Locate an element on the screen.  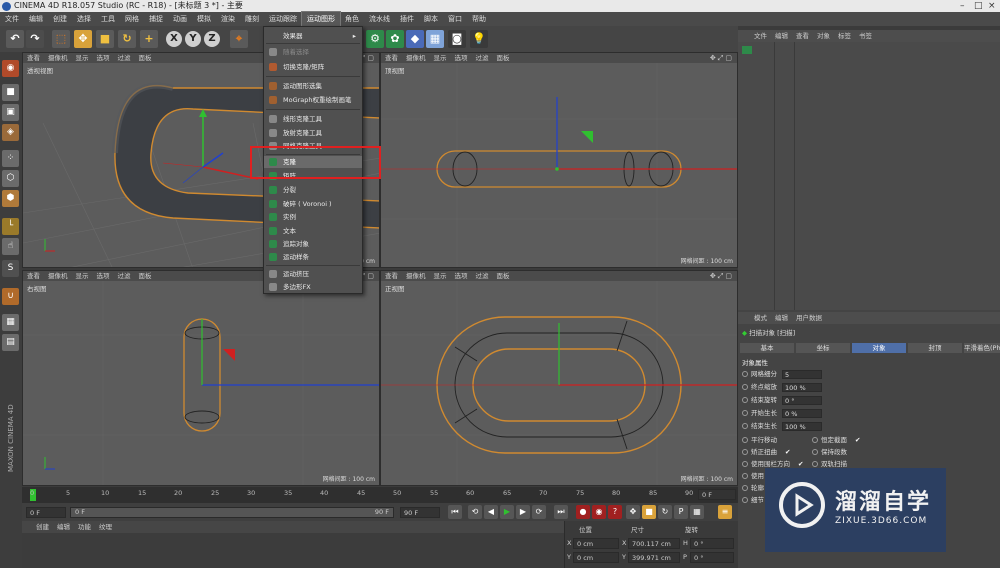
keyframe-selection-icon: ? is located at coordinates (615, 512).